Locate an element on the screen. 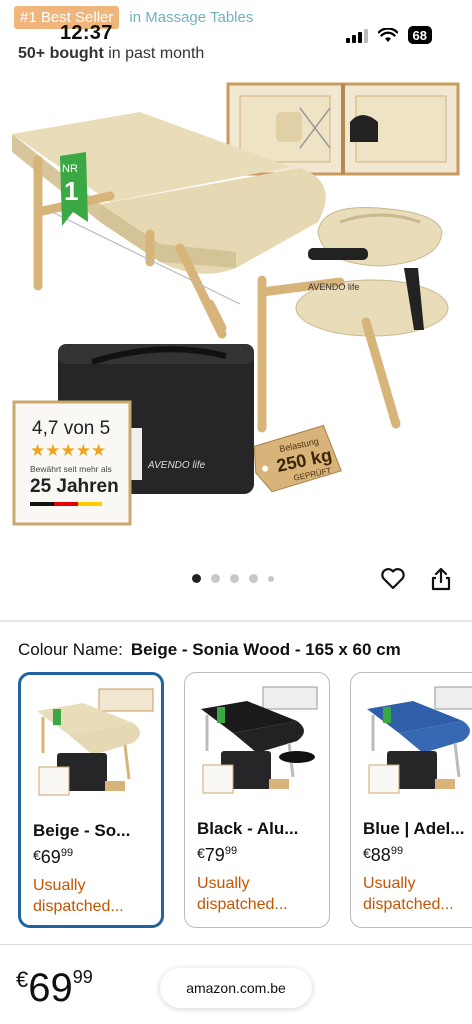 The width and height of the screenshot is (472, 1024). clock: 12:37 is located at coordinates (86, 33).